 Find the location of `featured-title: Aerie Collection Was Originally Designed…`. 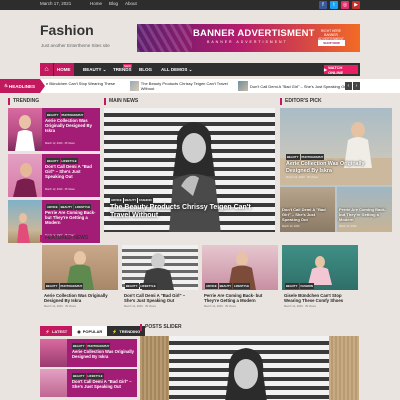

featured-title: Aerie Collection Was Originally Designed… is located at coordinates (80, 298).